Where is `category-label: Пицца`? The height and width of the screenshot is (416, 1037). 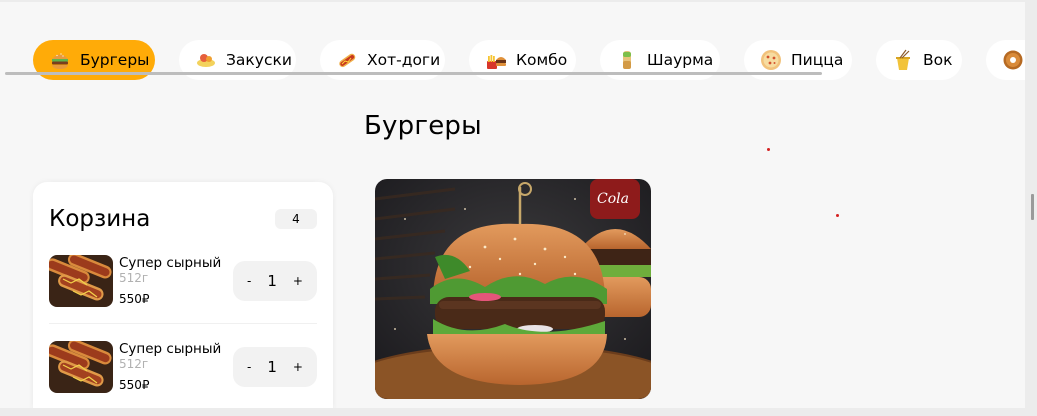
category-label: Пицца is located at coordinates (817, 60).